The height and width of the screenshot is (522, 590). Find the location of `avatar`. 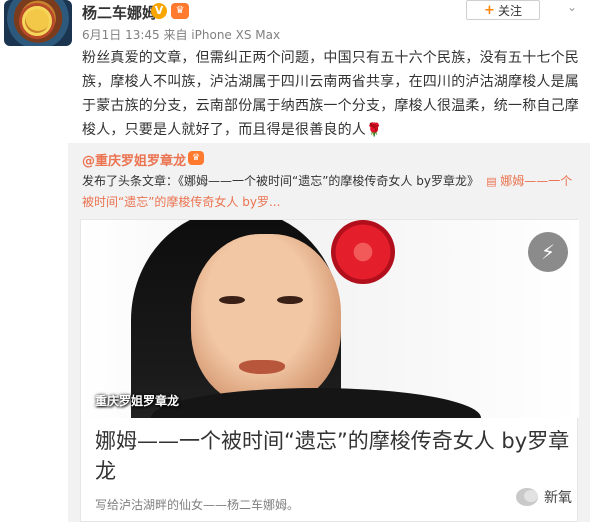

avatar is located at coordinates (38, 23).